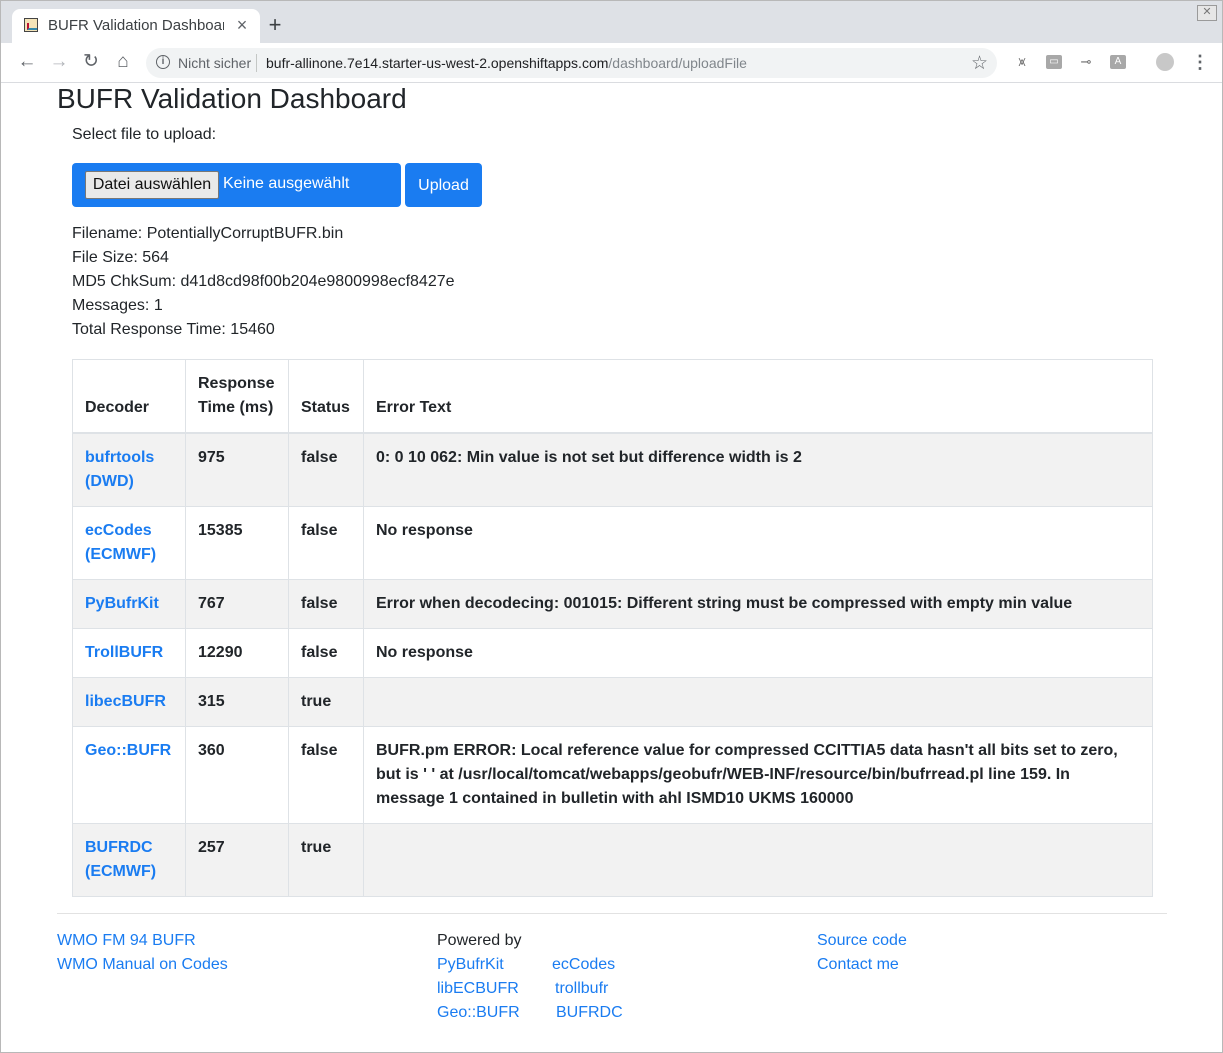 The height and width of the screenshot is (1053, 1223). What do you see at coordinates (677, 63) in the screenshot?
I see `url-path: /dashboard/uploadFile` at bounding box center [677, 63].